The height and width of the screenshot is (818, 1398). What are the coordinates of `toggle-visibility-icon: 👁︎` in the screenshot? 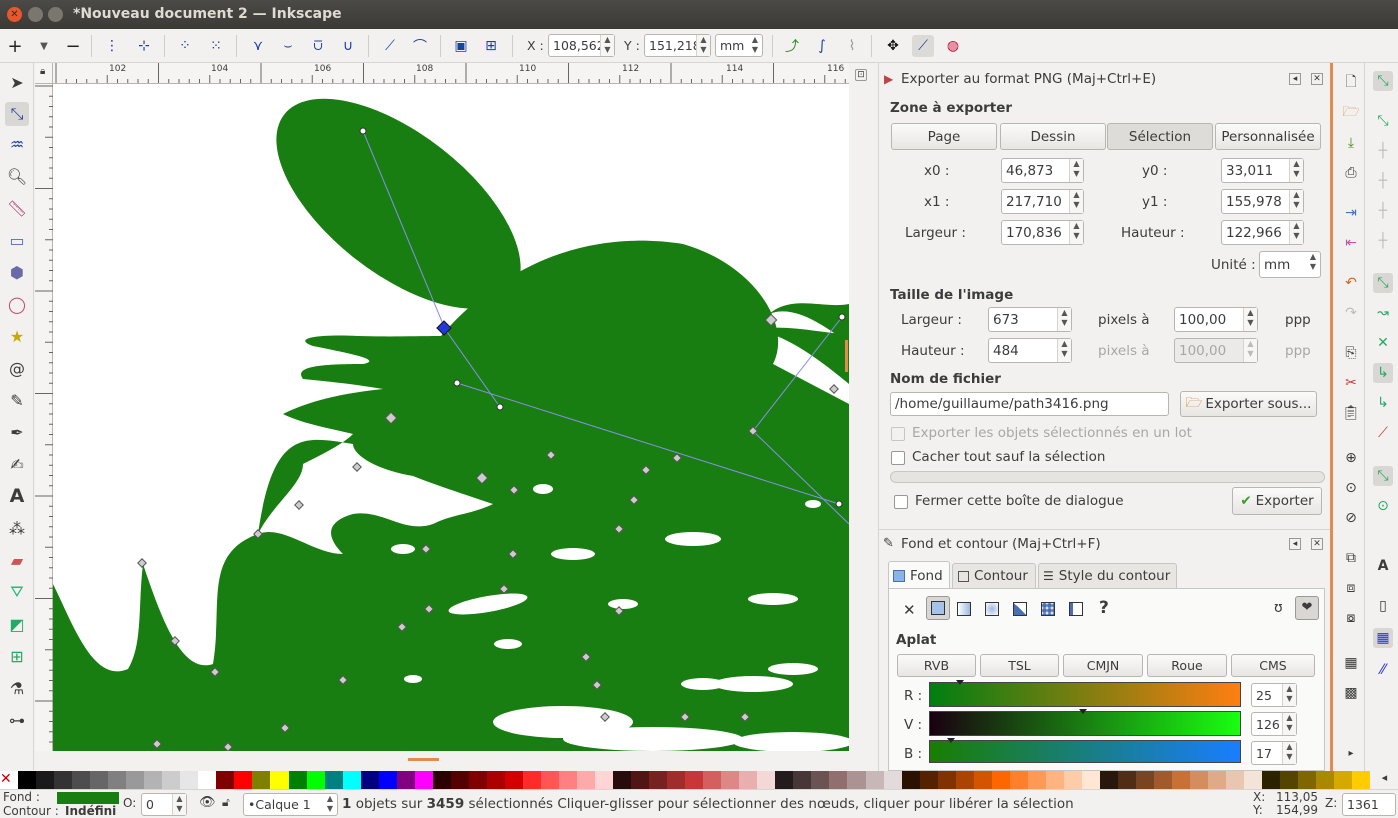 It's located at (207, 802).